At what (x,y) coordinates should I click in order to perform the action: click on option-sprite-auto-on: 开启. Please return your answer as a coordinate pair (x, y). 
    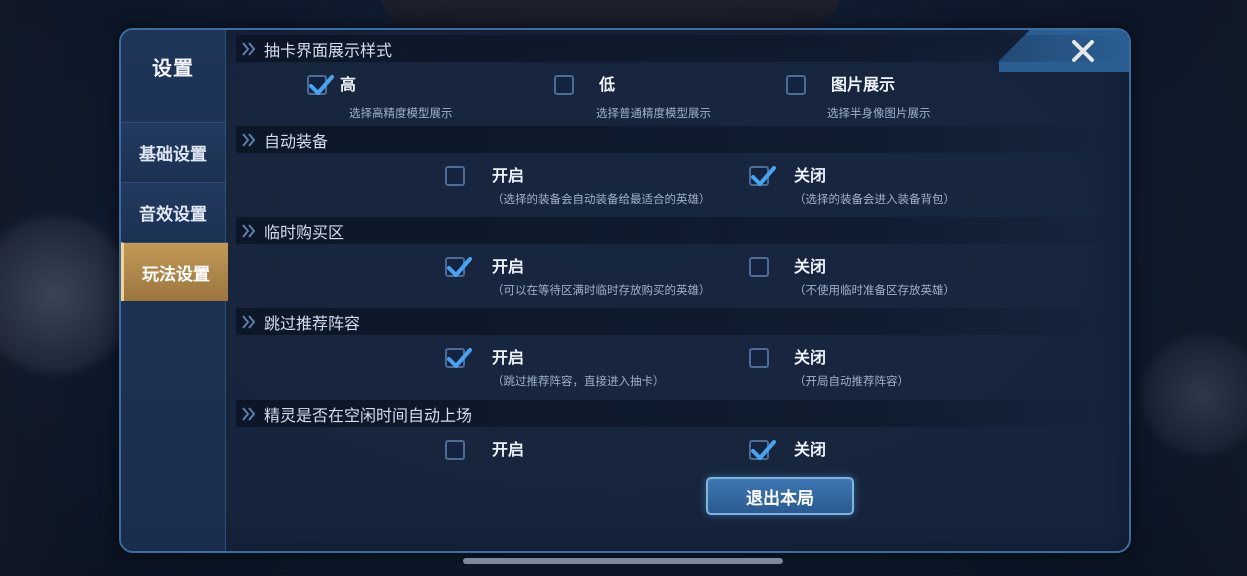
    Looking at the image, I should click on (484, 450).